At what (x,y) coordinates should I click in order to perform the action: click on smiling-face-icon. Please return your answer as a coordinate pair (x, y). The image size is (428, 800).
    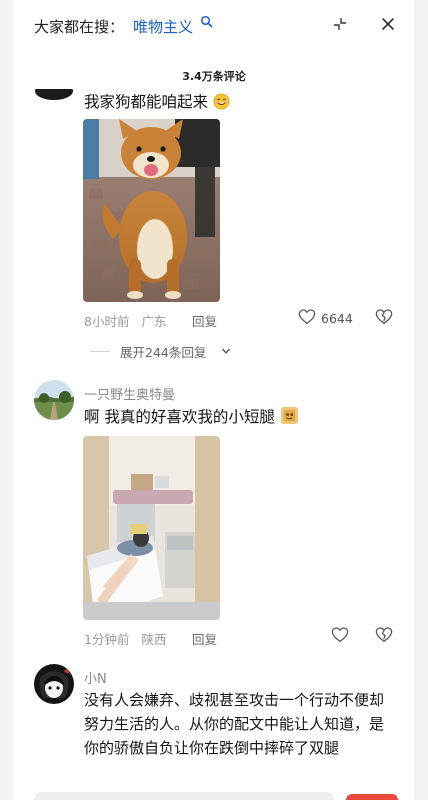
    Looking at the image, I should click on (221, 101).